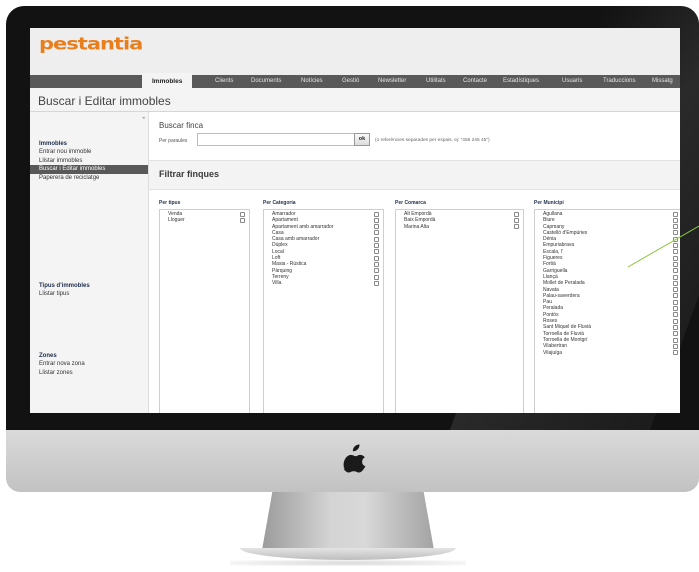  I want to click on collapse-sidebar-icon: ◂, so click(143, 118).